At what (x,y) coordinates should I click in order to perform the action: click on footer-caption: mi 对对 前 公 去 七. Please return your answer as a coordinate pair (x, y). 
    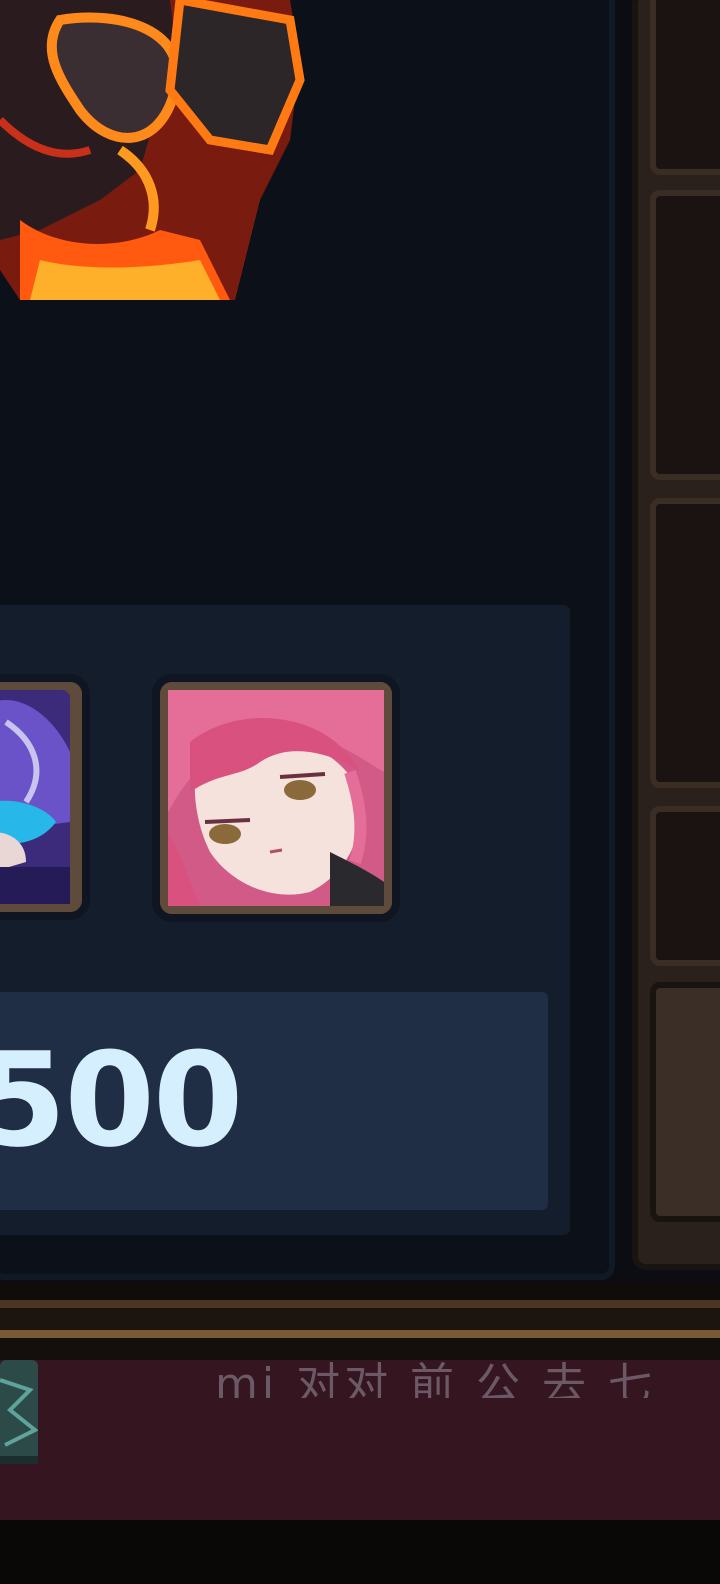
    Looking at the image, I should click on (436, 1378).